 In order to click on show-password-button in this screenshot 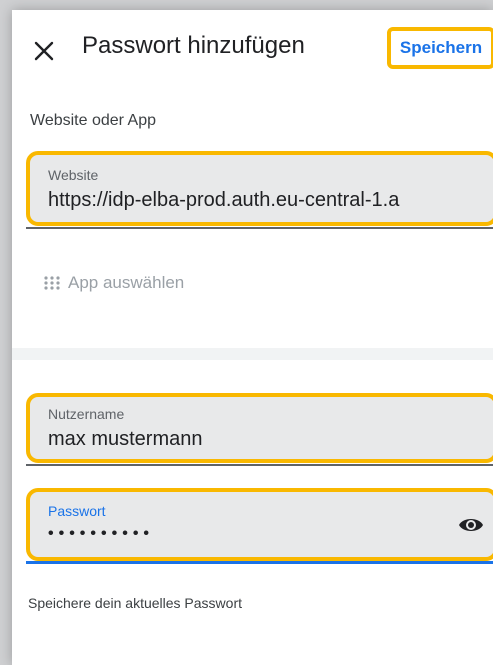, I will do `click(471, 525)`.